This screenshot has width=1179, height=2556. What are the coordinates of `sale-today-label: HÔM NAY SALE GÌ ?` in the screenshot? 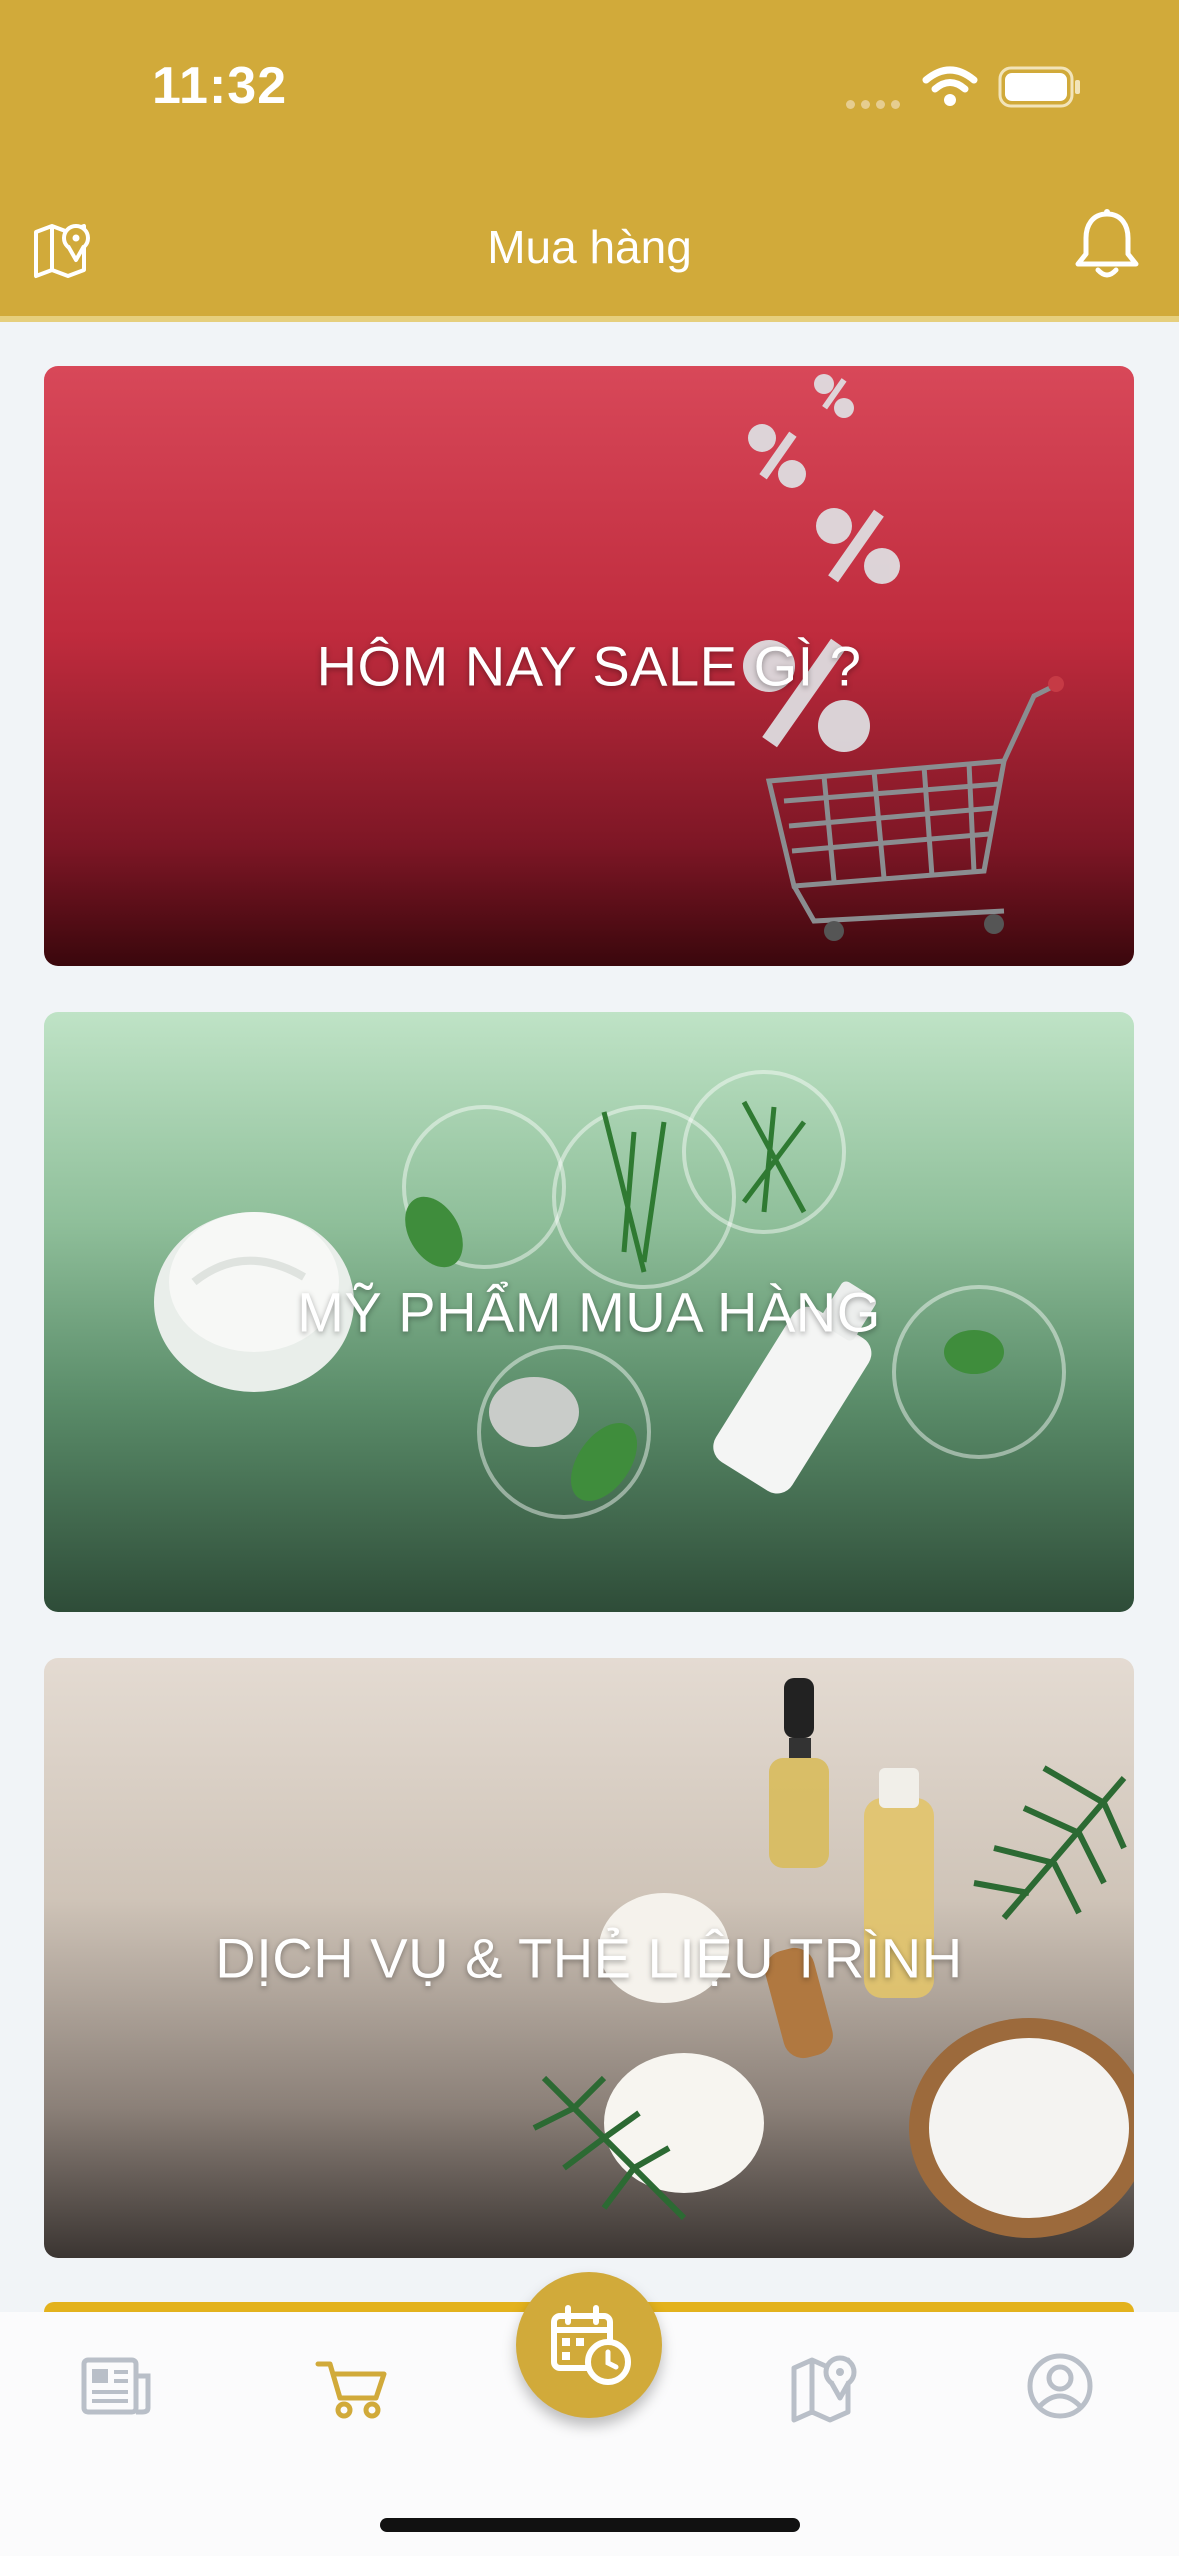 It's located at (589, 666).